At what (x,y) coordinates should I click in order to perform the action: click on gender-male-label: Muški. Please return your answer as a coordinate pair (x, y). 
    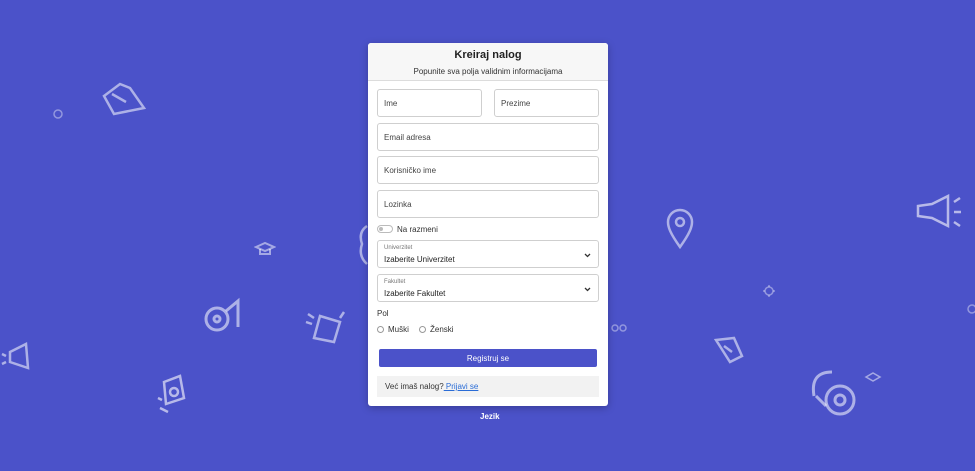
    Looking at the image, I should click on (398, 329).